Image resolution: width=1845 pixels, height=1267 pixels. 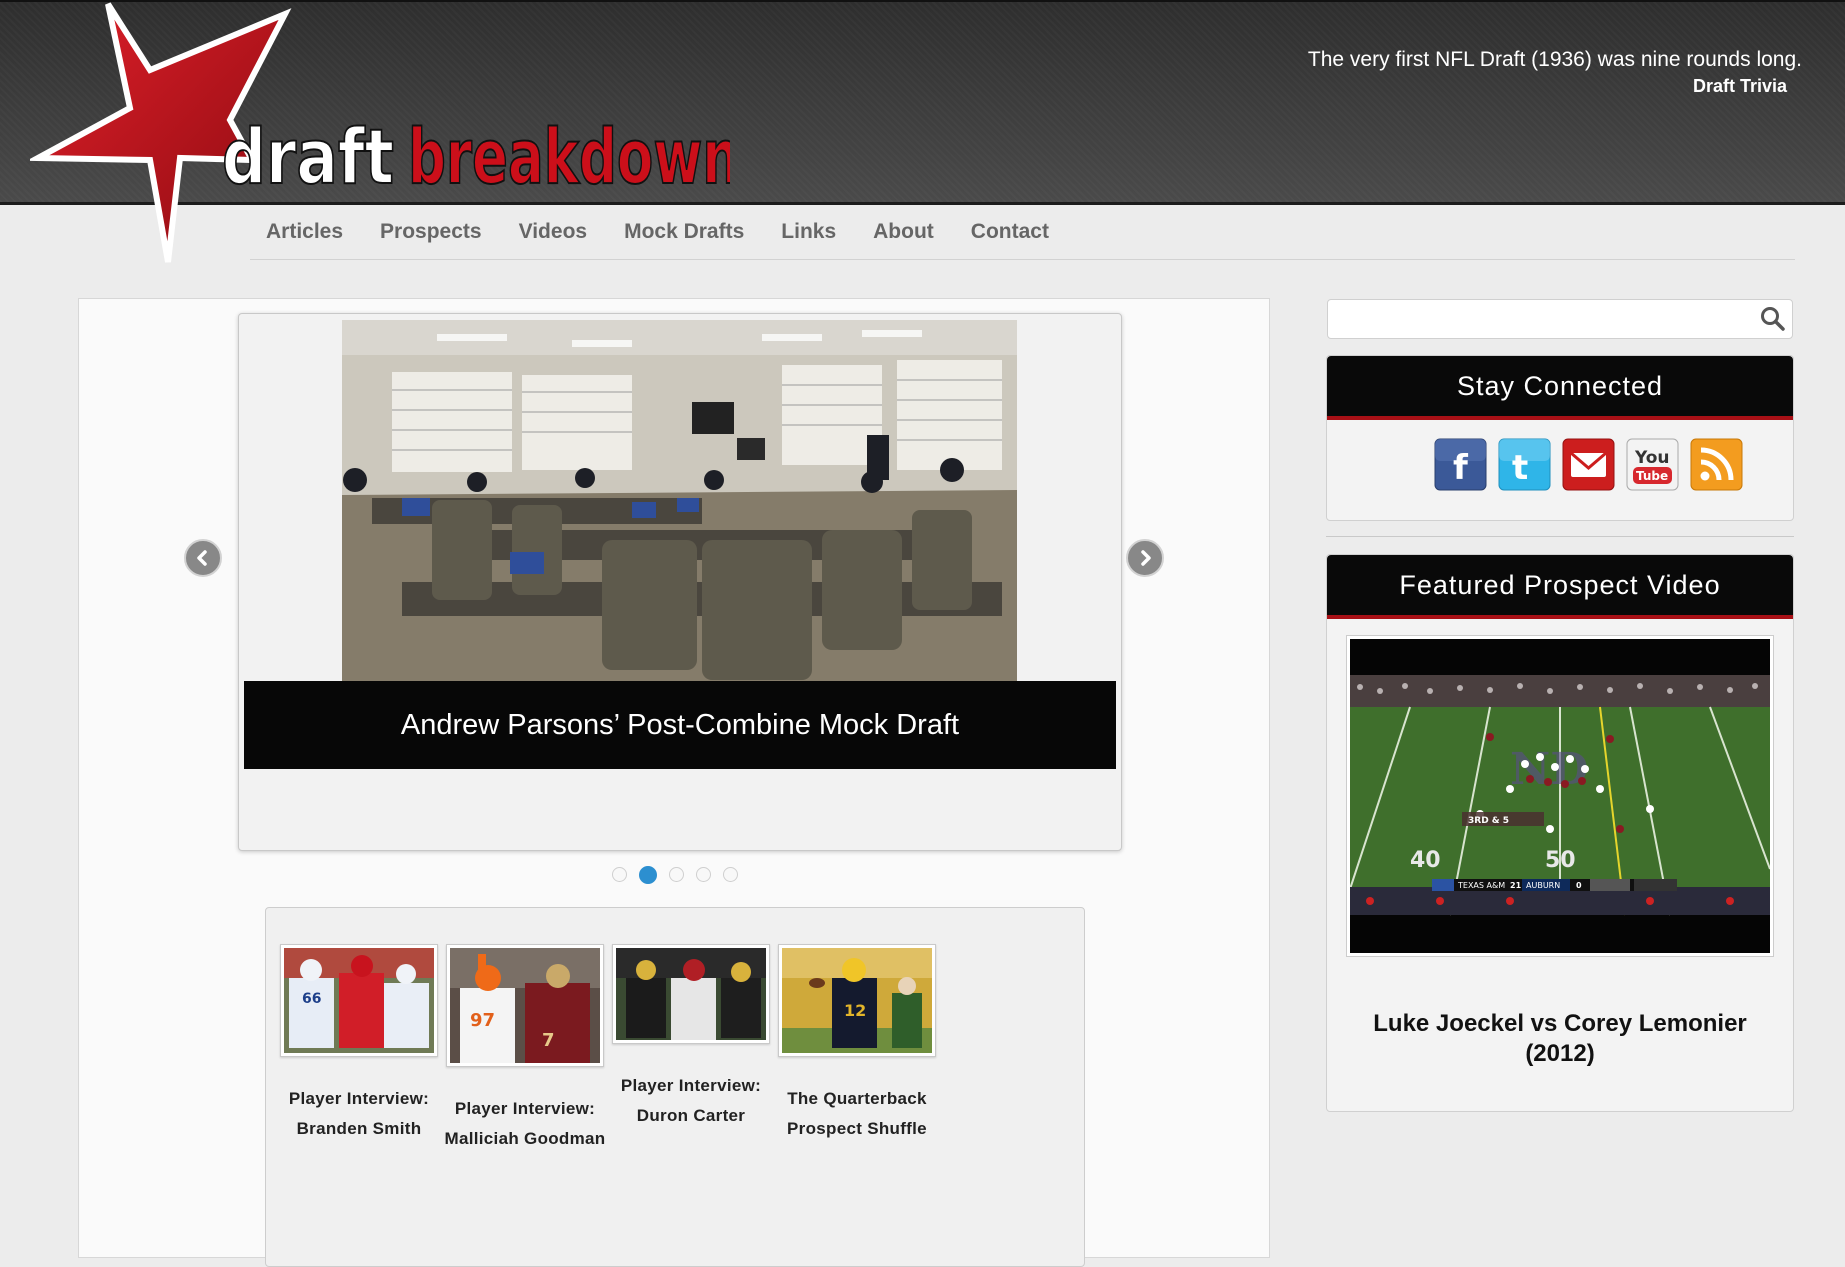 I want to click on thumbnail-image: 97 7, so click(x=525, y=1005).